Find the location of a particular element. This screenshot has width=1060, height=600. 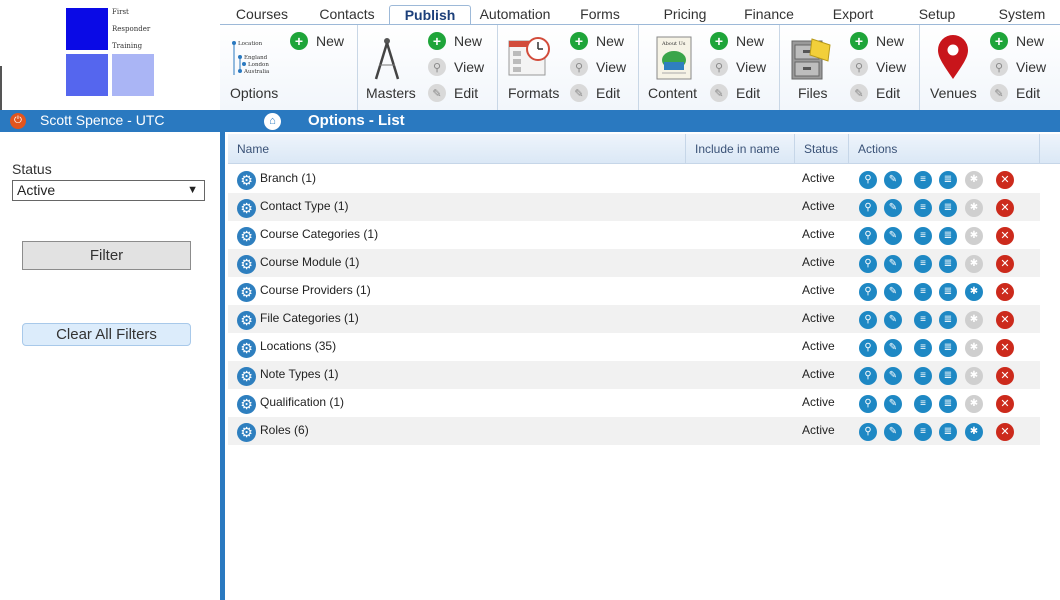

tab-finance: Finance is located at coordinates (769, 15).